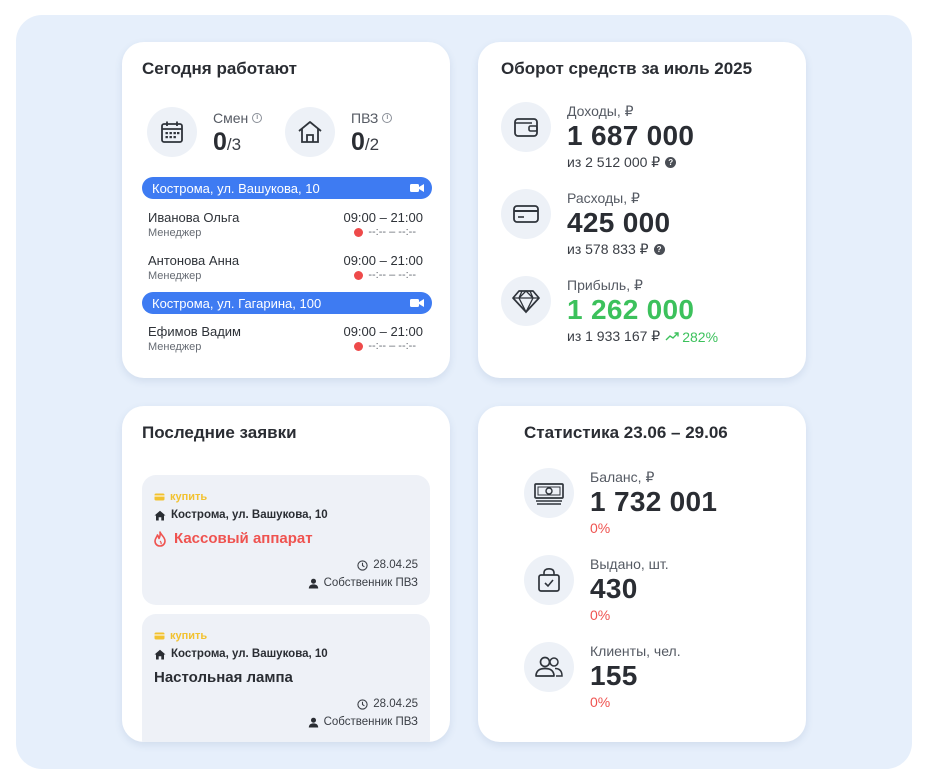 The image size is (928, 784). I want to click on shifts-label: Смен i, so click(238, 118).